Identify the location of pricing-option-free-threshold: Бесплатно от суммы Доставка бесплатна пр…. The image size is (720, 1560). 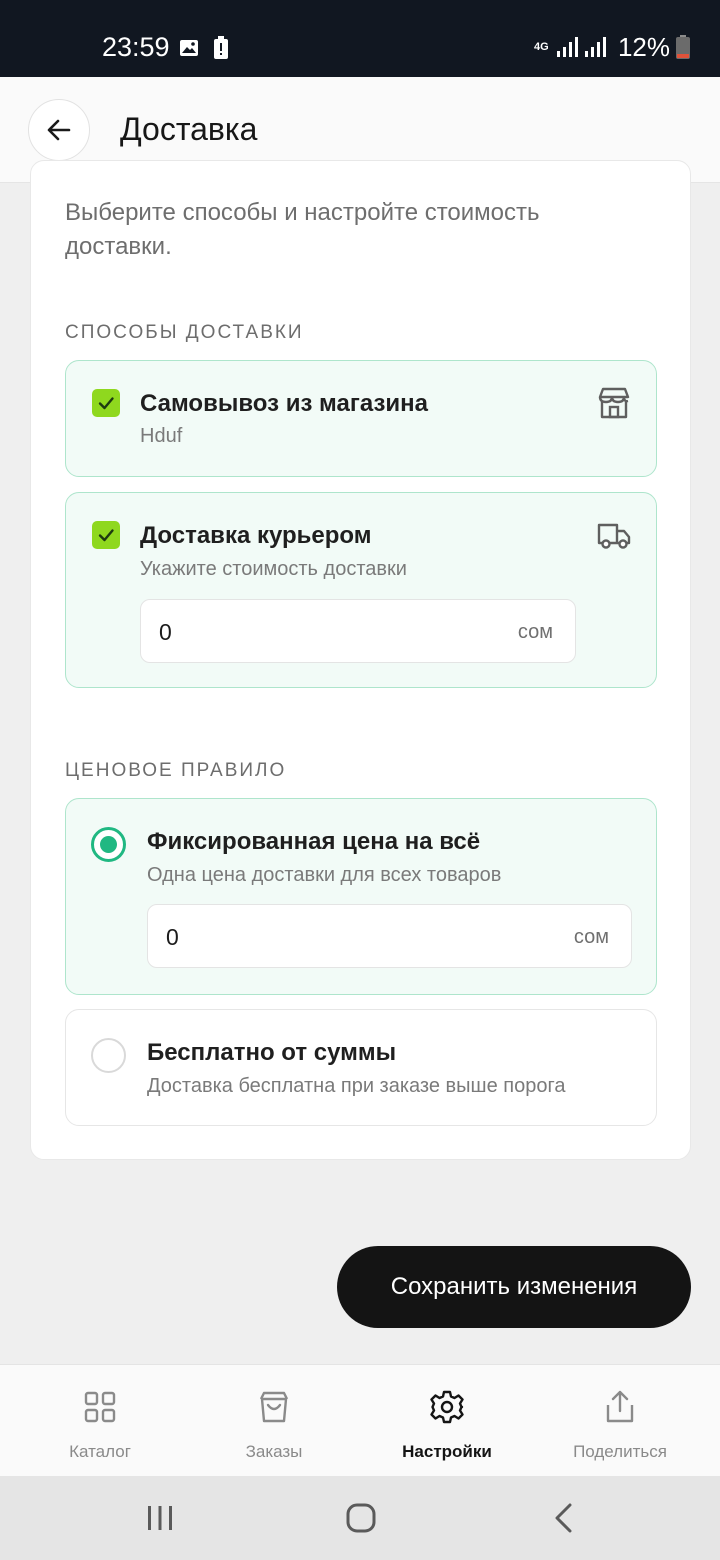
(361, 1067).